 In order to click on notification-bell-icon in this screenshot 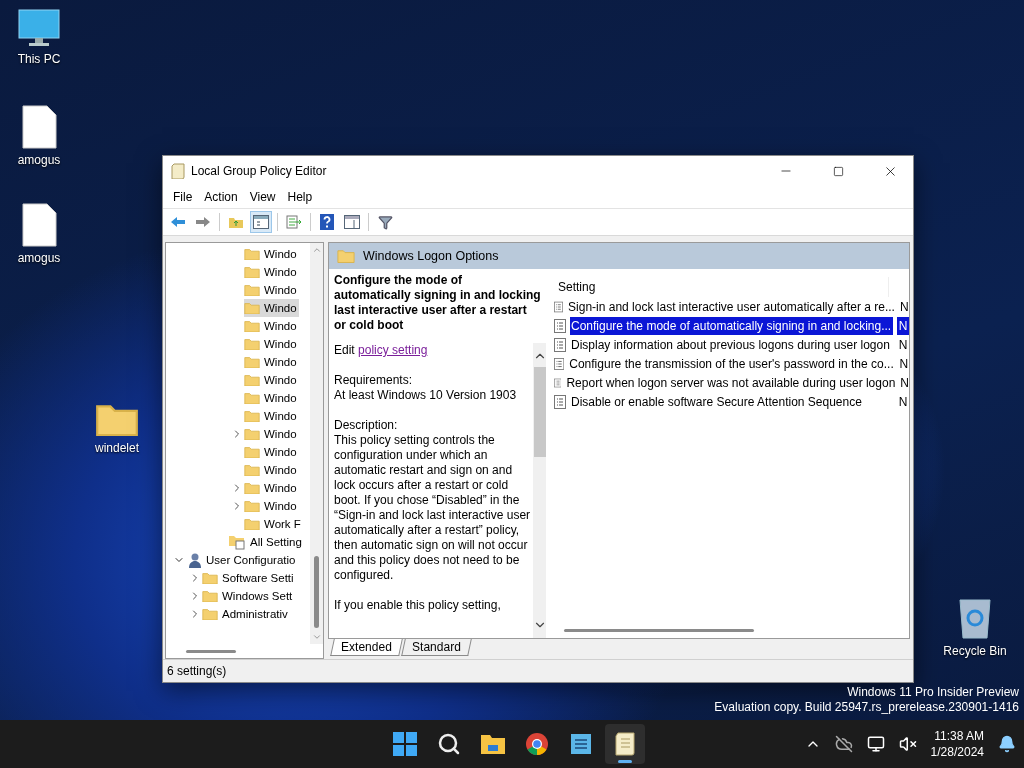, I will do `click(1007, 744)`.